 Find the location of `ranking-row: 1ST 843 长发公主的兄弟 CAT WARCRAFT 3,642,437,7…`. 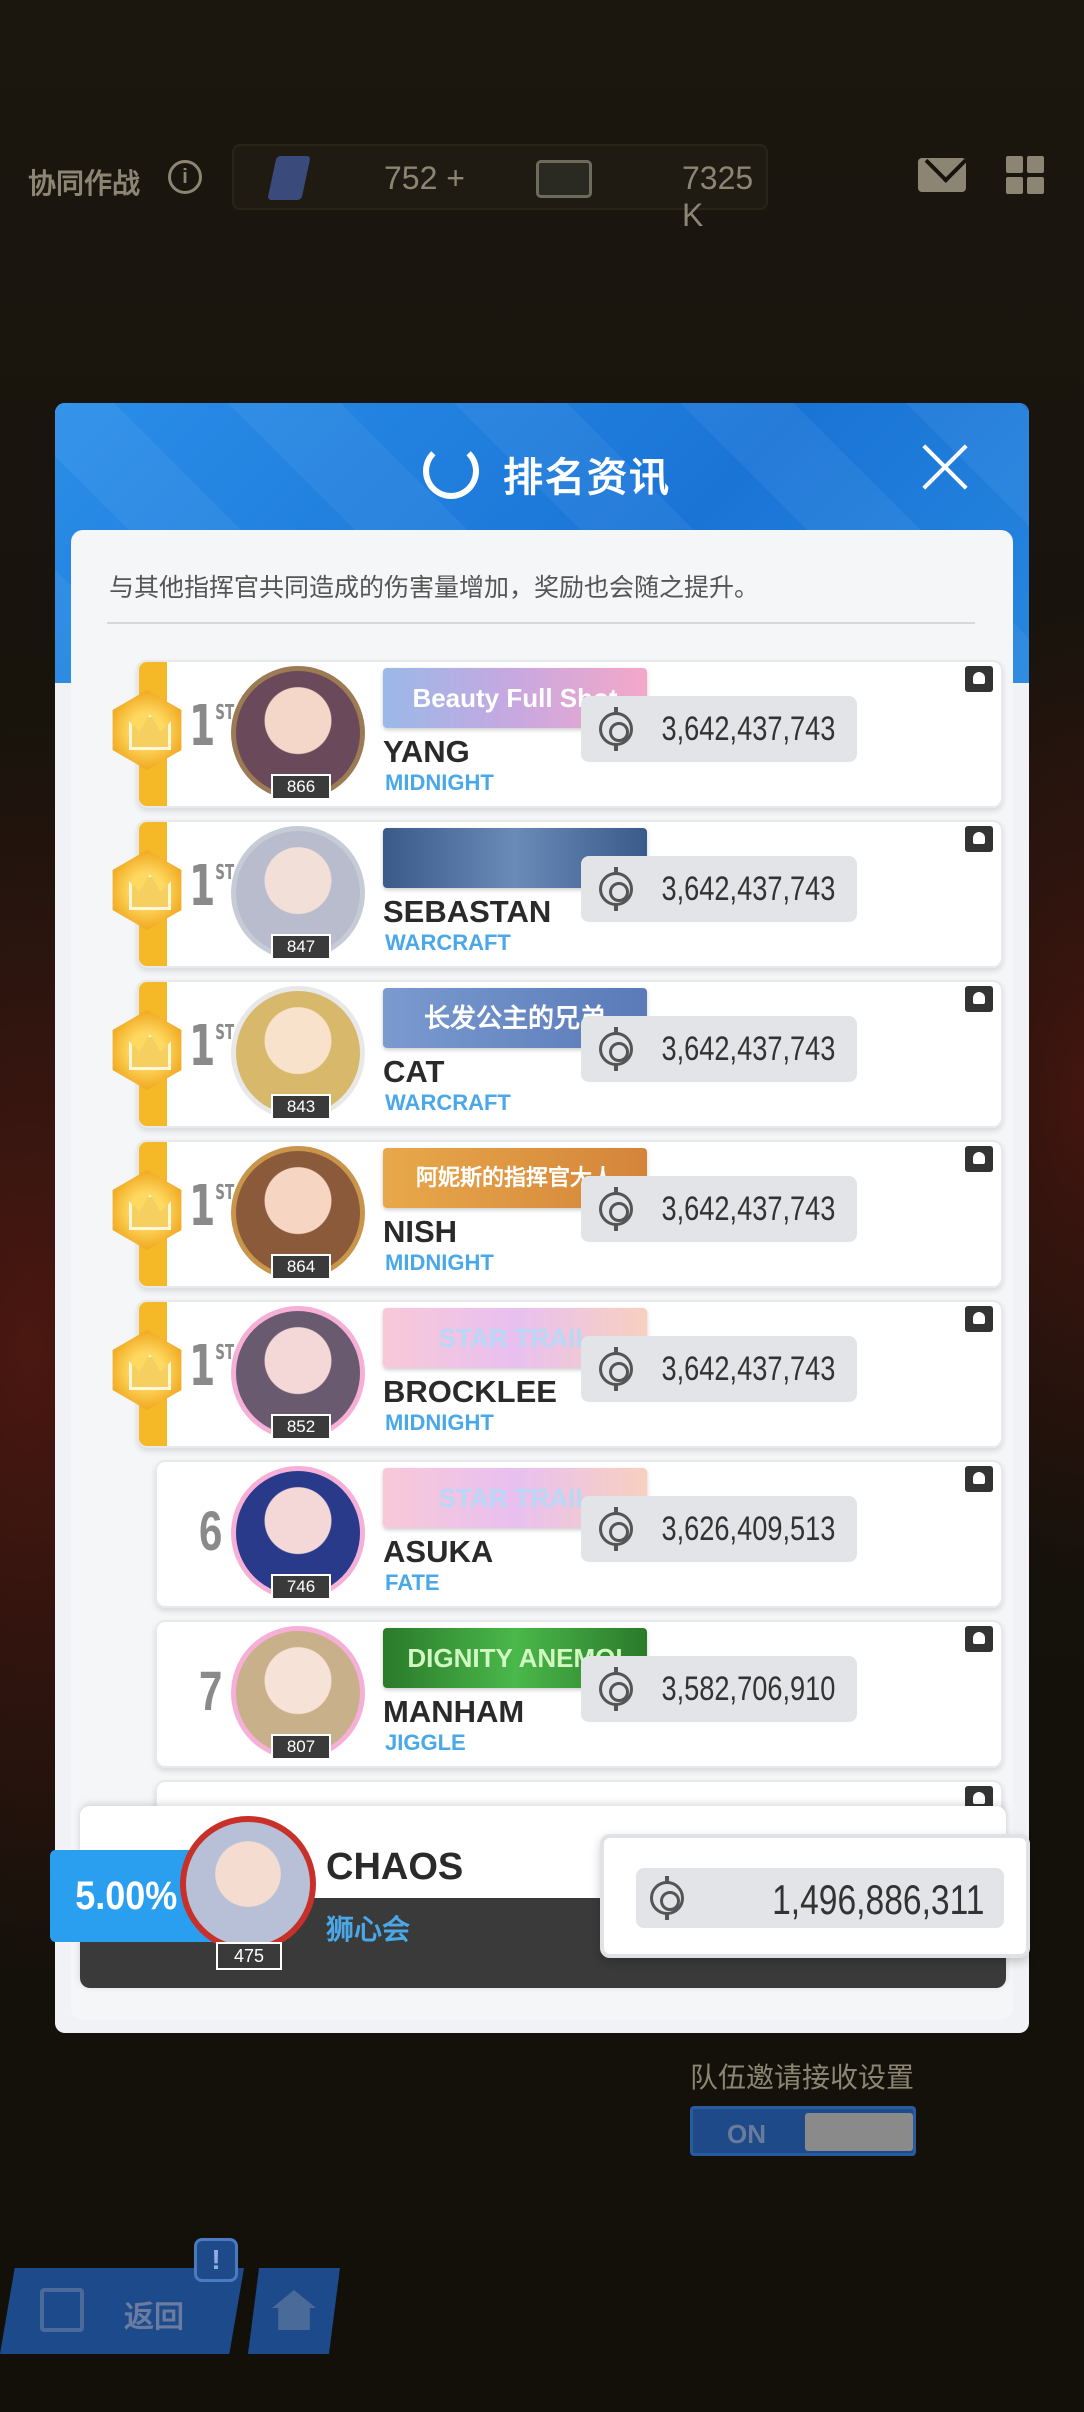

ranking-row: 1ST 843 长发公主的兄弟 CAT WARCRAFT 3,642,437,7… is located at coordinates (557, 1054).